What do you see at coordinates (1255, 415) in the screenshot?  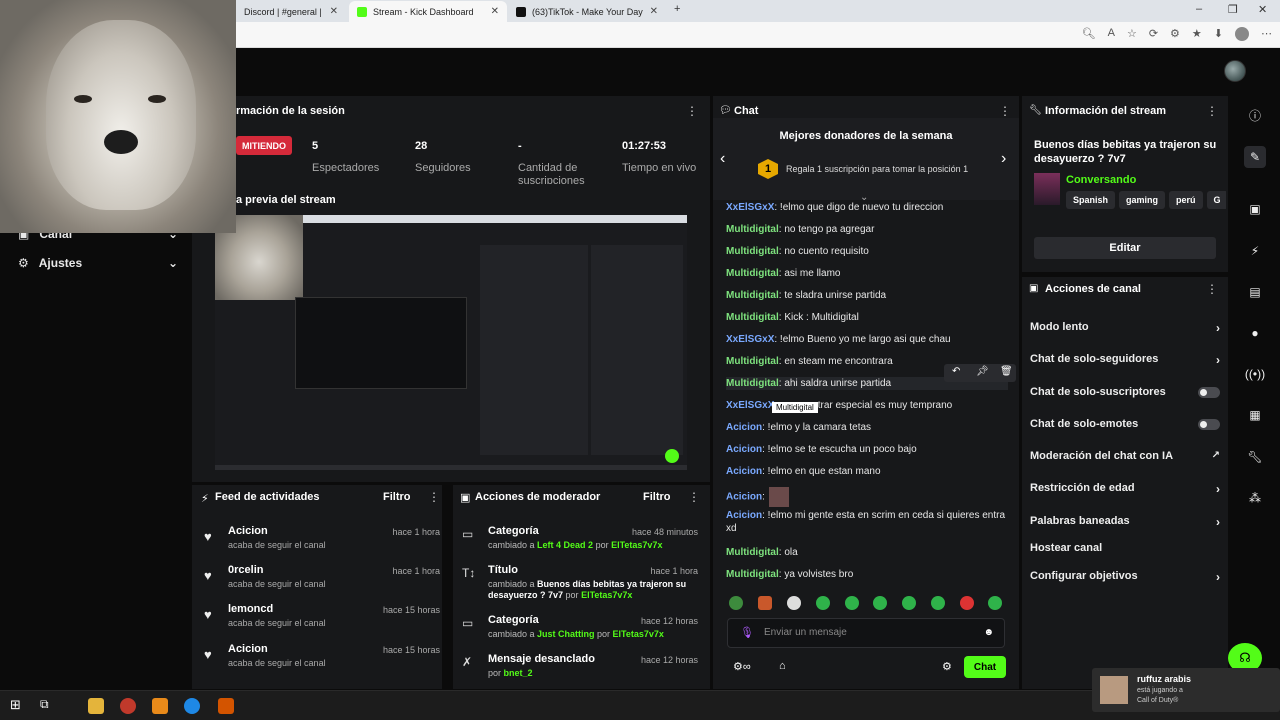 I see `layout-icon: ▦` at bounding box center [1255, 415].